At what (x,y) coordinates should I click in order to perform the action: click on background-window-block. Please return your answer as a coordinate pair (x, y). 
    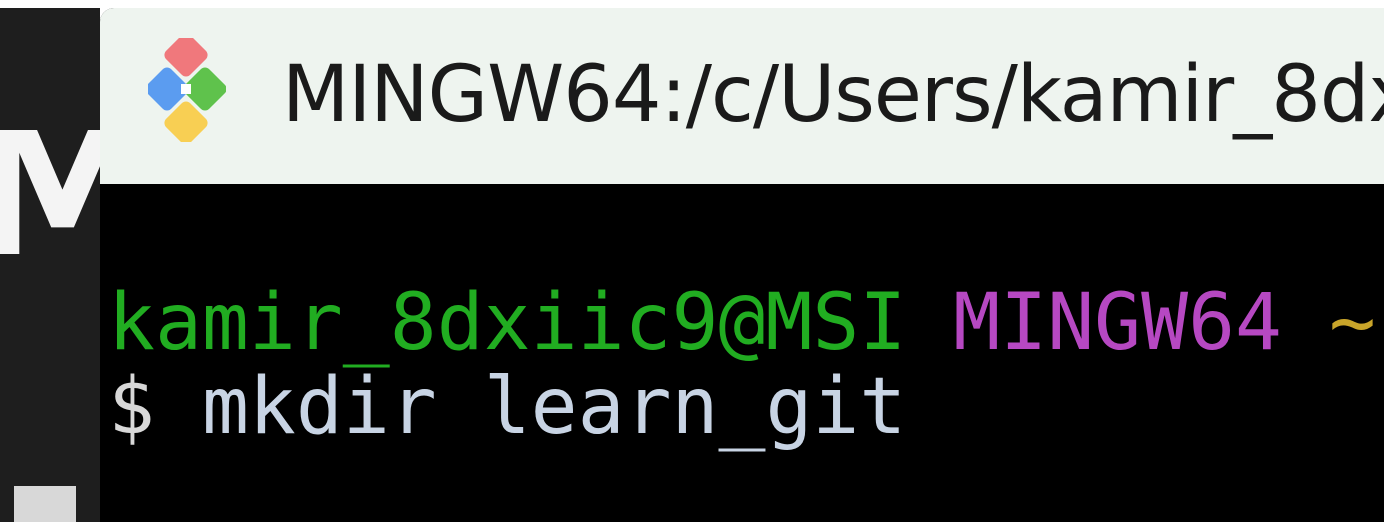
    Looking at the image, I should click on (45, 504).